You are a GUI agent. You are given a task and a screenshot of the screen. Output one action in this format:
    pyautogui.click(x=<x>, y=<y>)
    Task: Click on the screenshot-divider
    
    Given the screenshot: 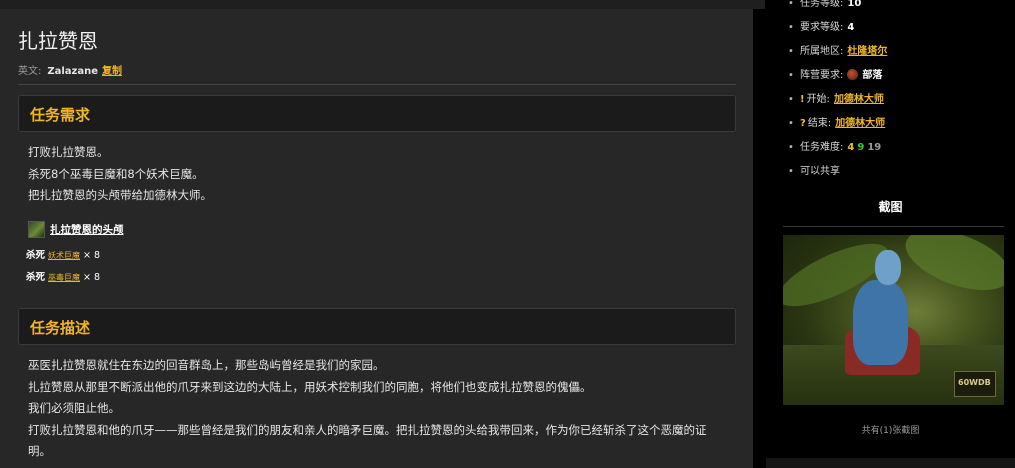 What is the action you would take?
    pyautogui.click(x=893, y=226)
    